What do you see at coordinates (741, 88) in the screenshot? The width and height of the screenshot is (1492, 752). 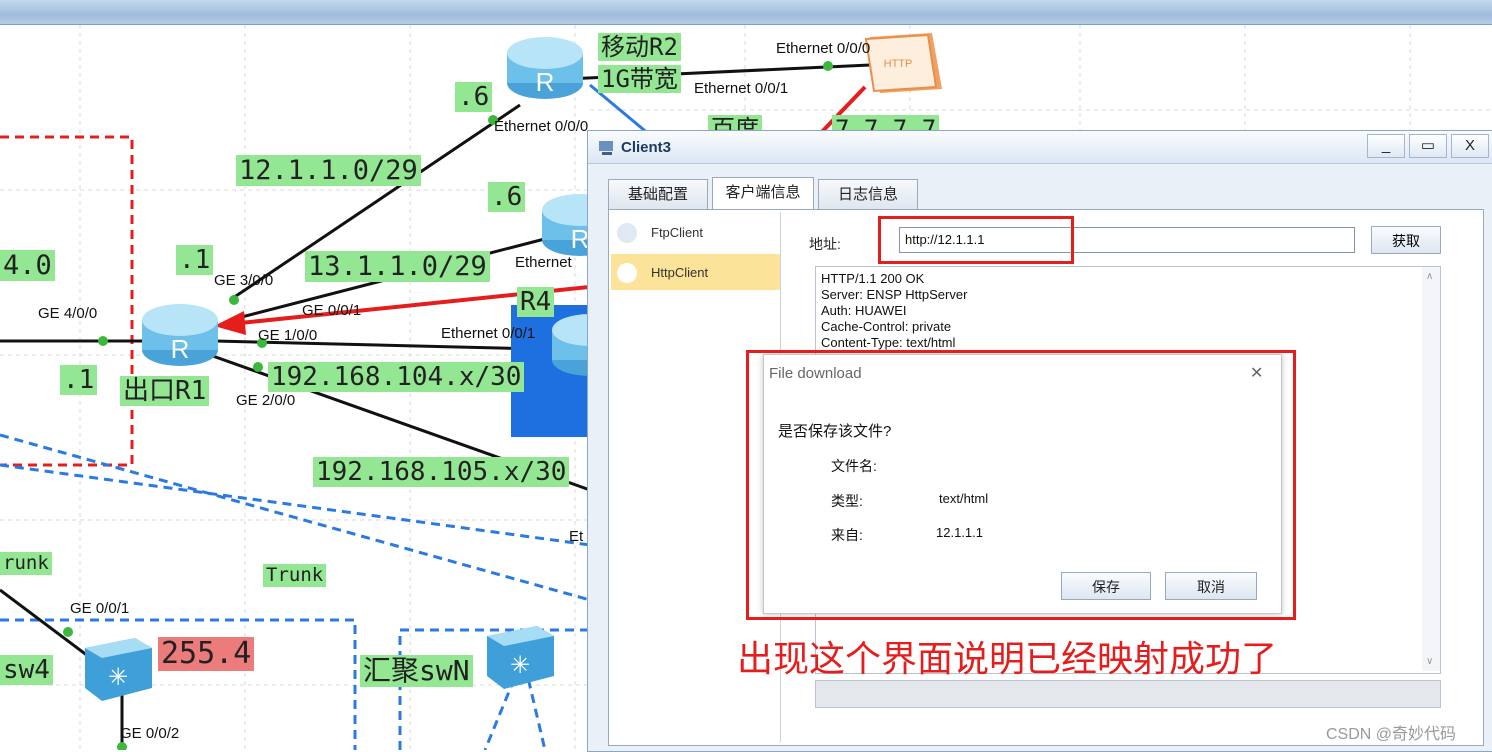 I see `r2-eth001-label: Ethernet 0/0/1` at bounding box center [741, 88].